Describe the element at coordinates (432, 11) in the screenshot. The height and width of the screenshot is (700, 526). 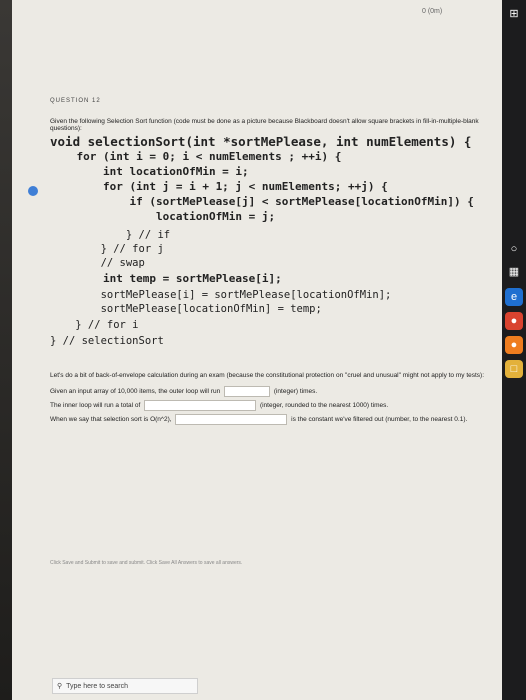
I see `clock-text: 0 (0m)` at that location.